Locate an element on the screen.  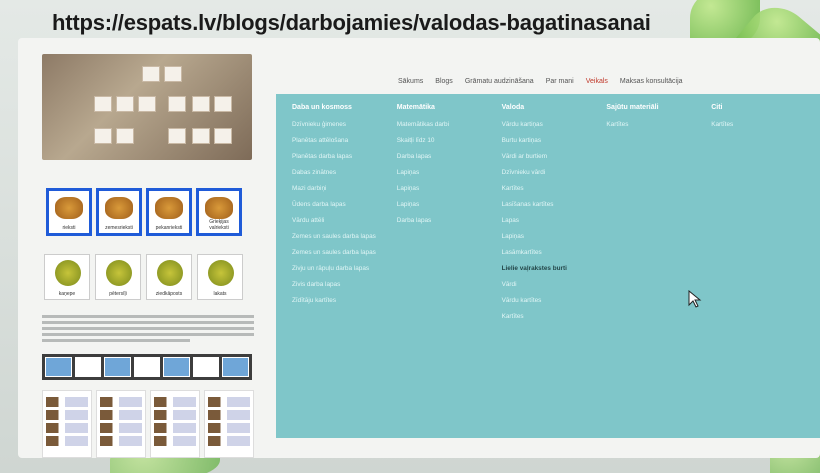
food-card: Grieķijas valrieksti is located at coordinates (219, 212).